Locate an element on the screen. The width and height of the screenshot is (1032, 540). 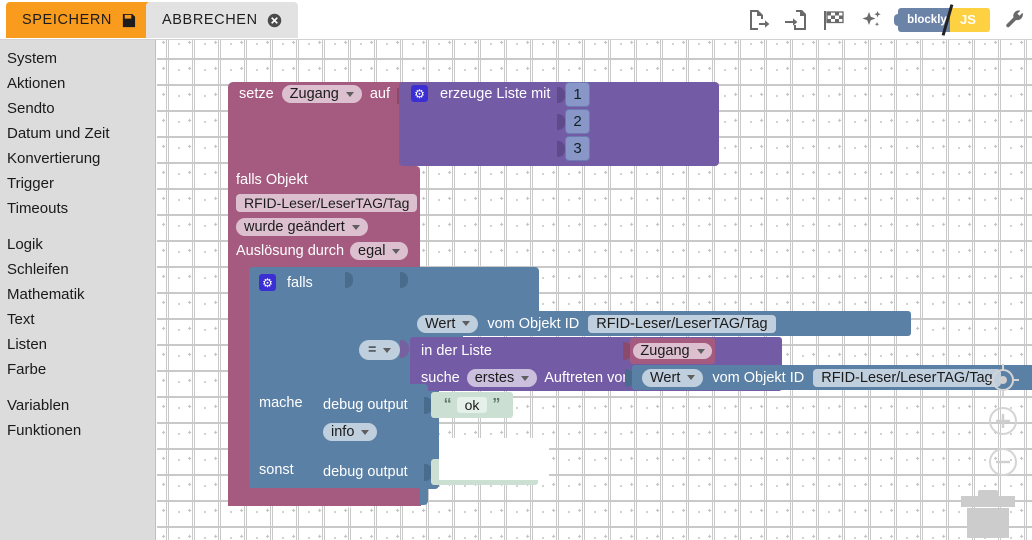
checkered-flag-icon is located at coordinates (834, 20).